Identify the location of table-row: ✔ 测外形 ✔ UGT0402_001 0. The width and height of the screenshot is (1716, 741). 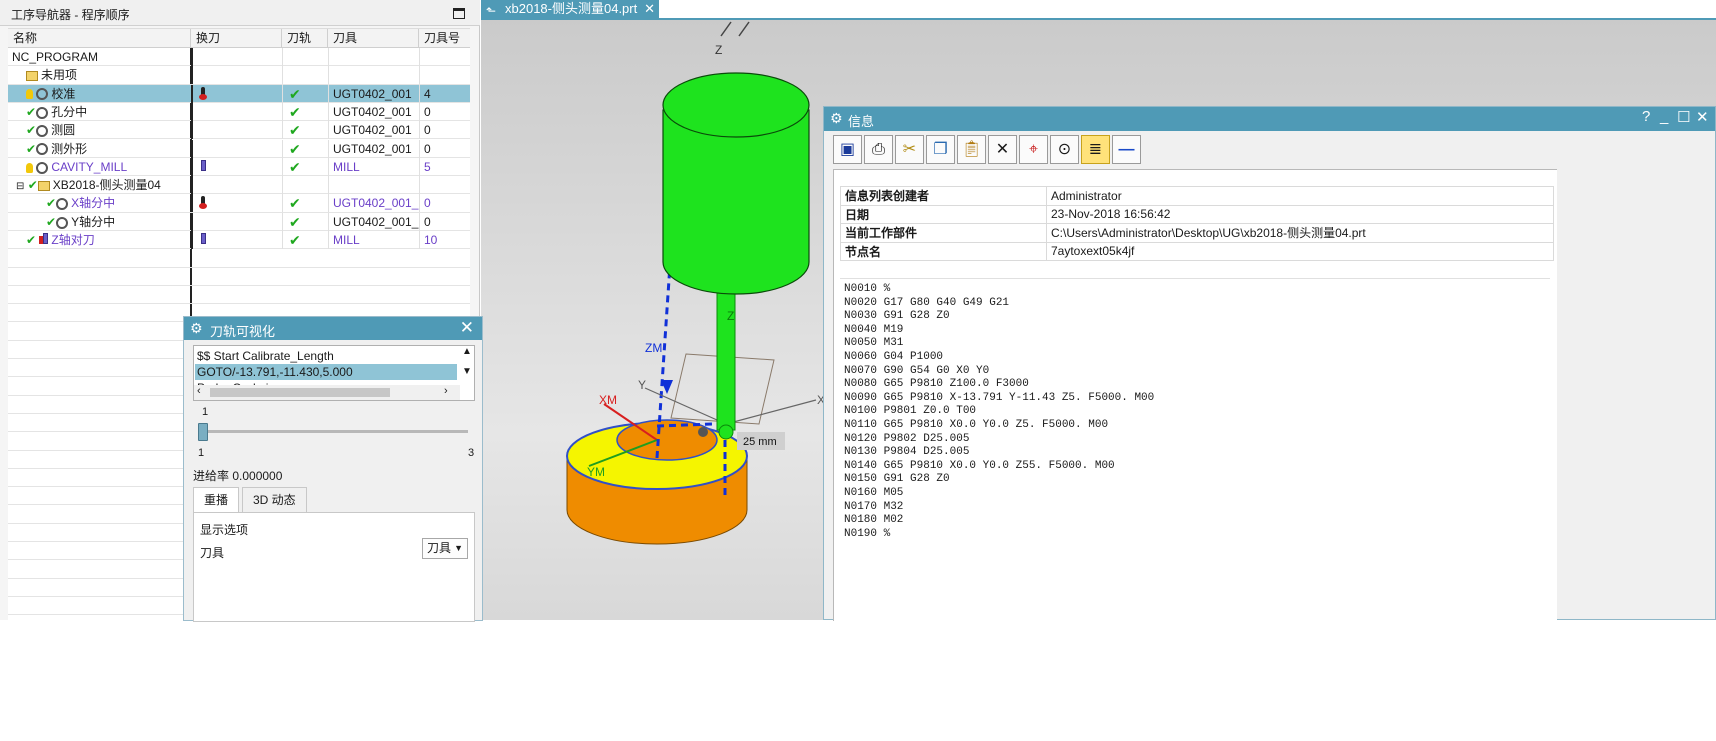
(239, 148).